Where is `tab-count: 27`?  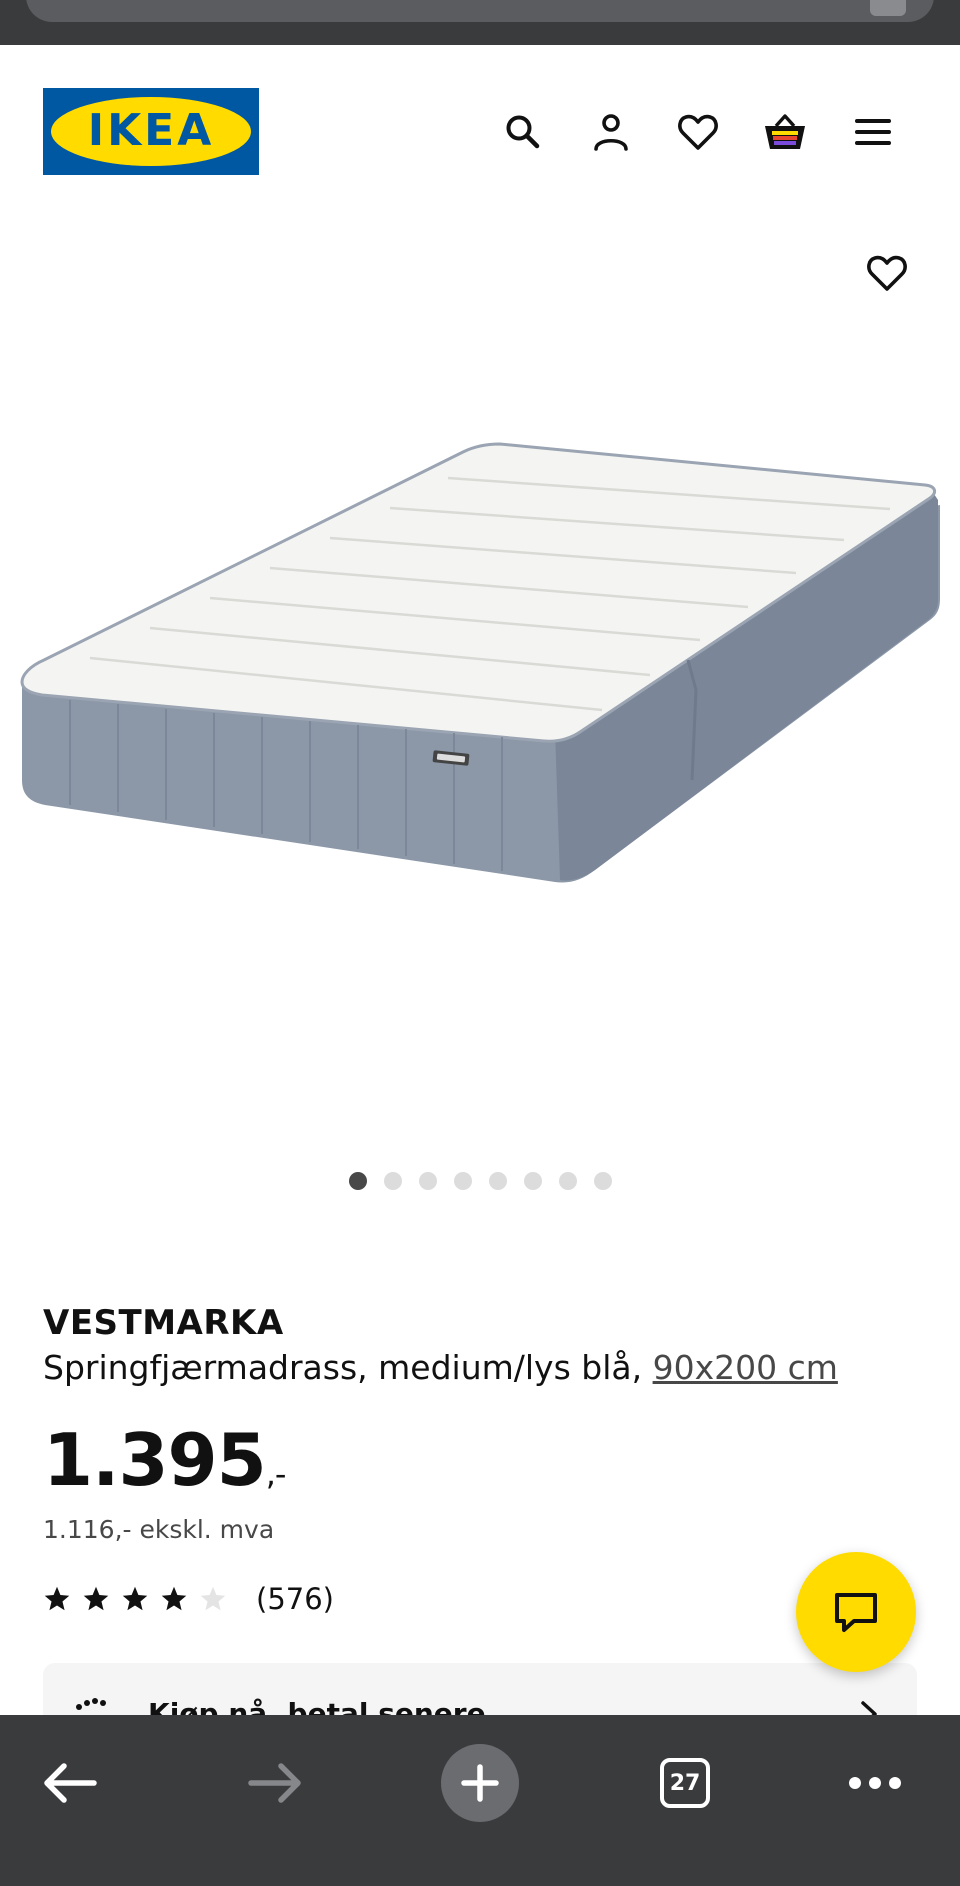
tab-count: 27 is located at coordinates (685, 1783).